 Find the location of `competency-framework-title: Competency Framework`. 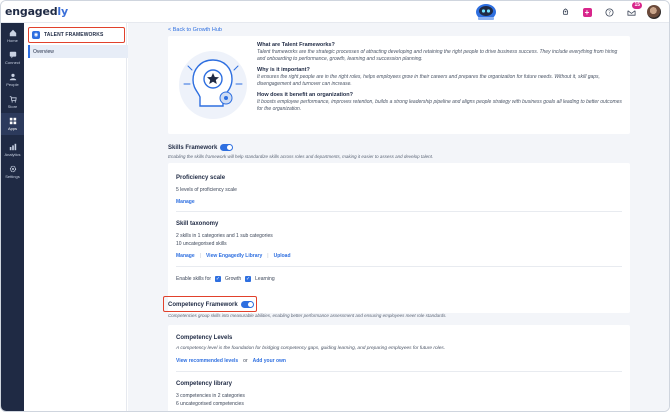

competency-framework-title: Competency Framework is located at coordinates (211, 304).